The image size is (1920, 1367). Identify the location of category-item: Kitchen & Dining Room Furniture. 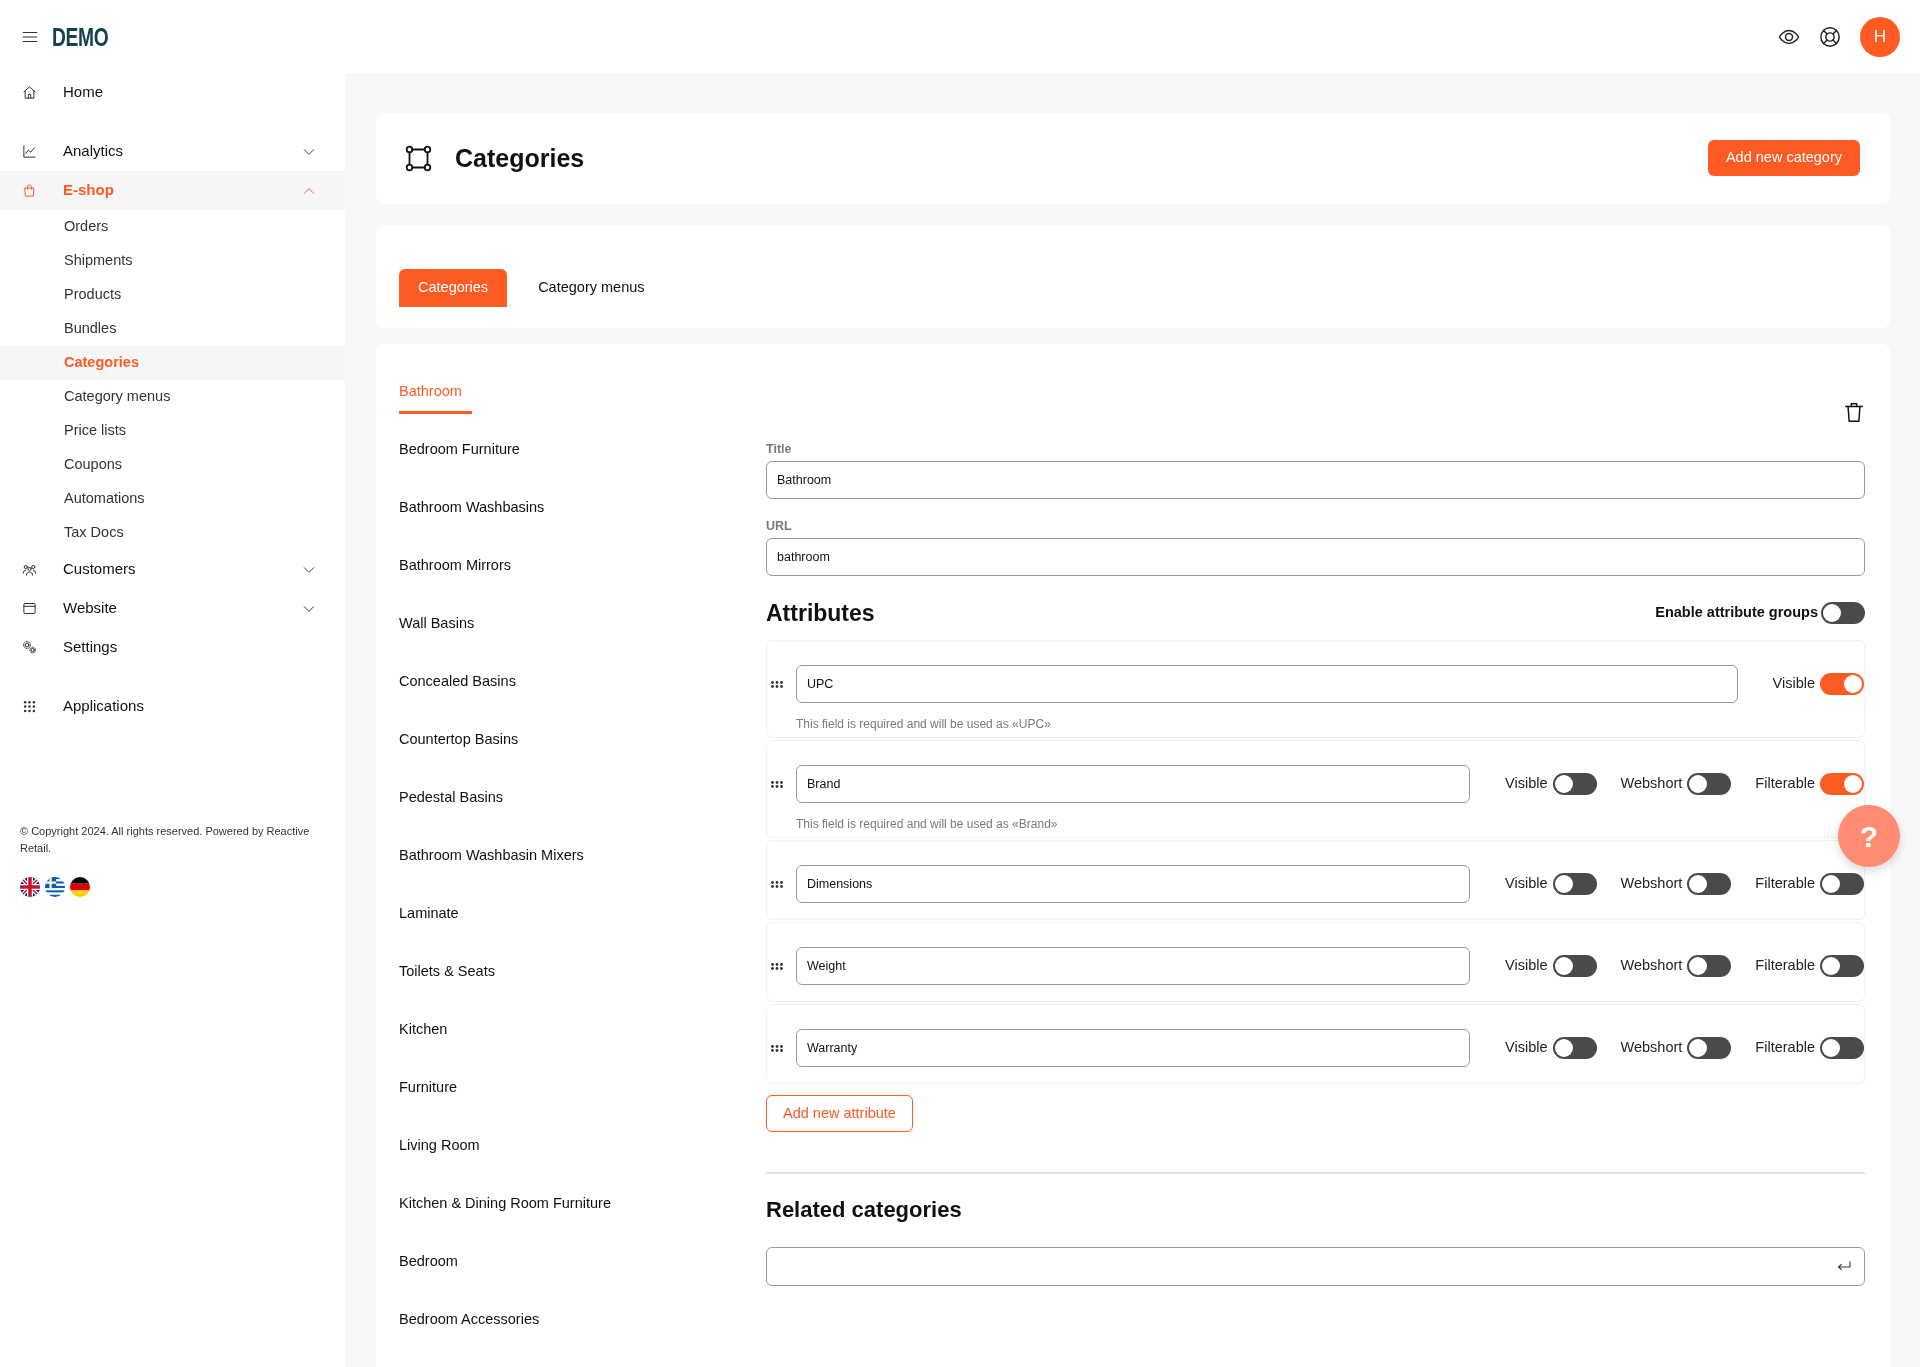
(510, 1209).